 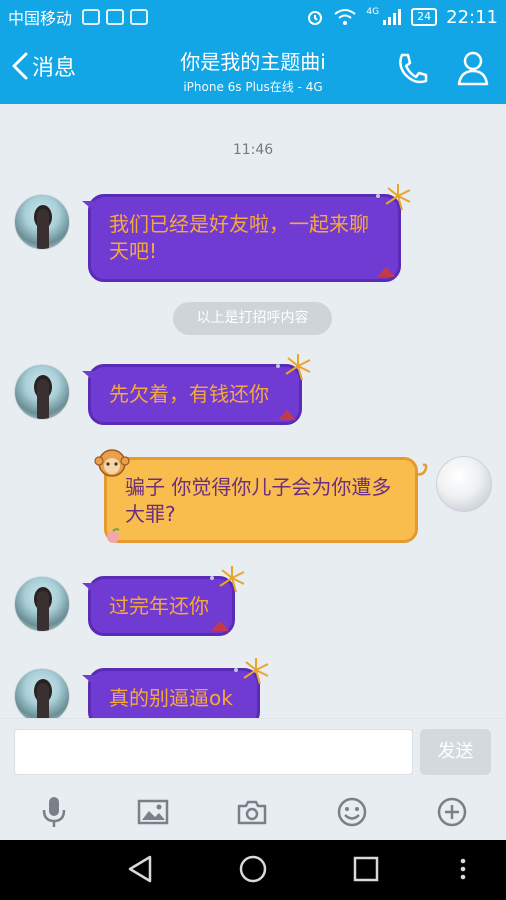 What do you see at coordinates (213, 752) in the screenshot?
I see `message-input` at bounding box center [213, 752].